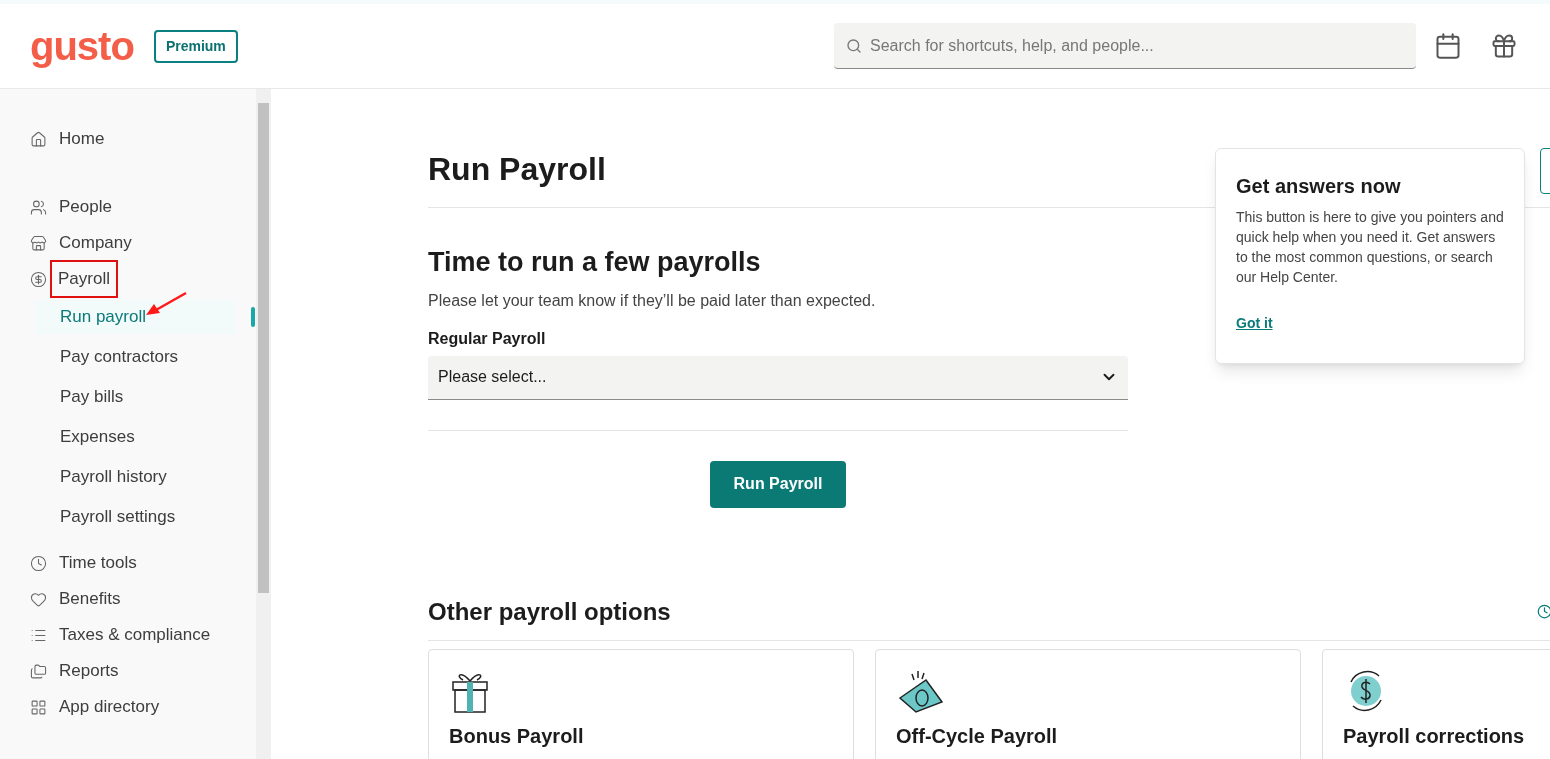 This screenshot has height=759, width=1550. Describe the element at coordinates (98, 563) in the screenshot. I see `nav-item: Time tools` at that location.